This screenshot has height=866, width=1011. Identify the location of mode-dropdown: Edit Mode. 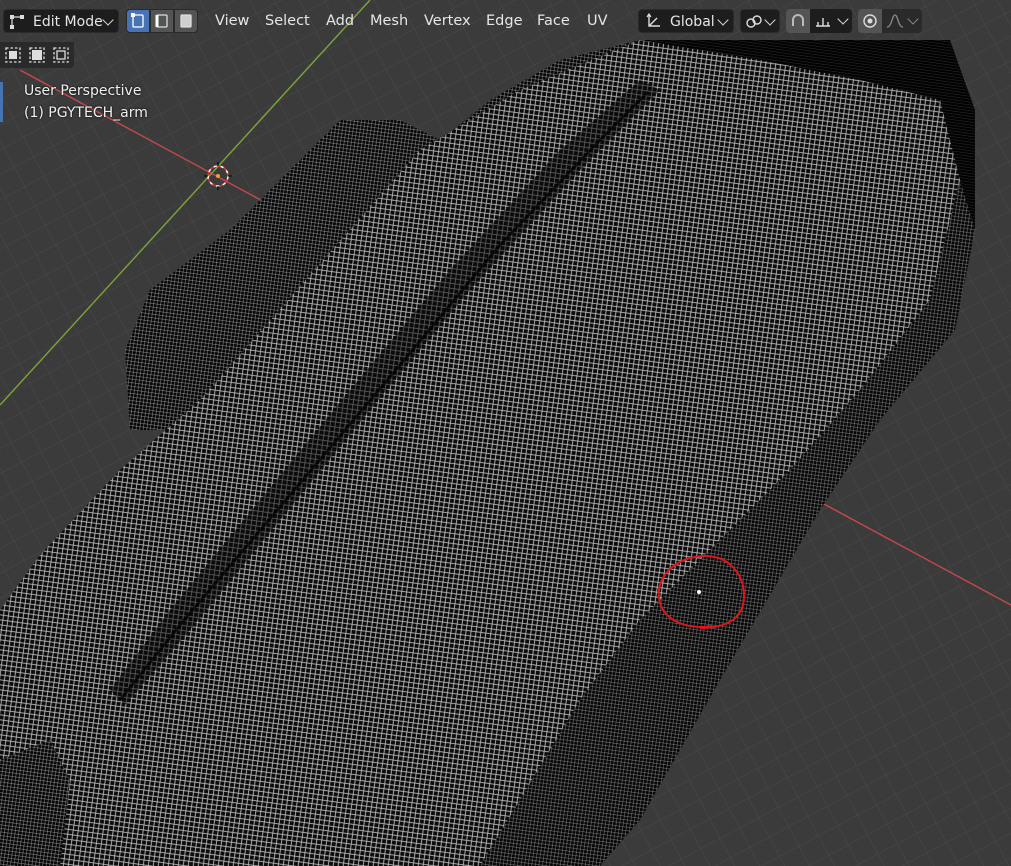
(61, 21).